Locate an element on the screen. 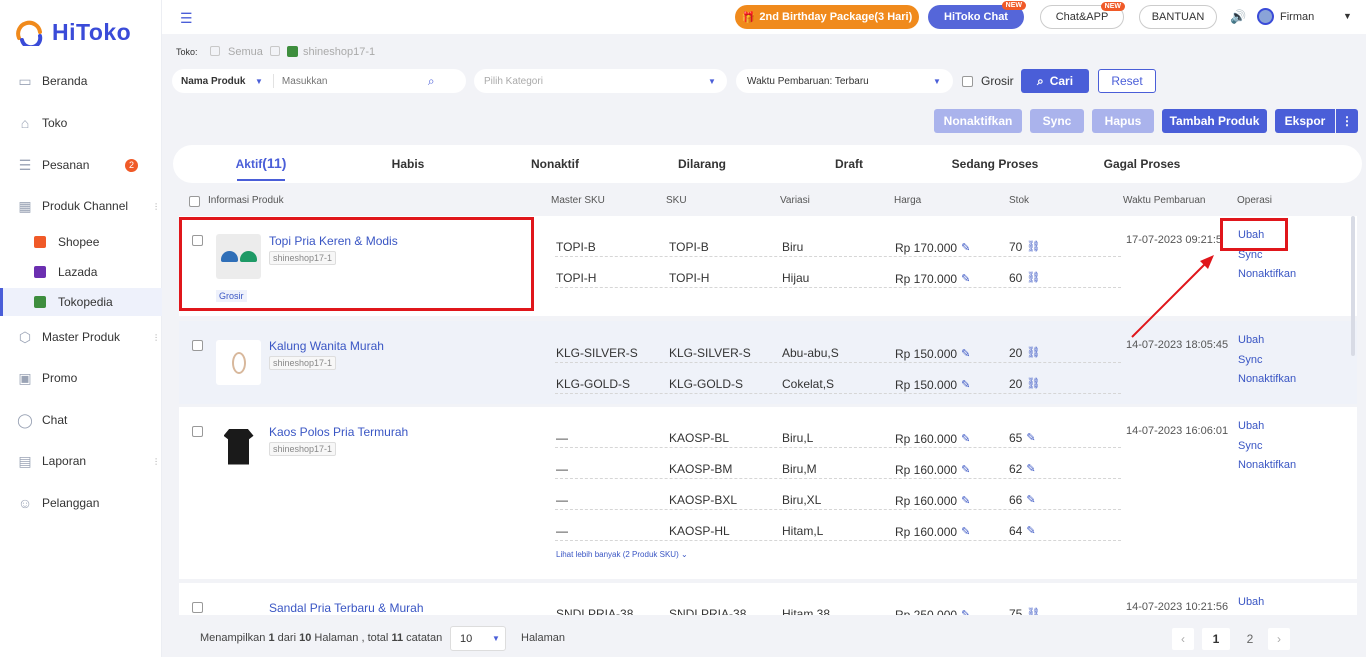 Image resolution: width=1366 pixels, height=657 pixels. search-button: ⌕ Cari is located at coordinates (1055, 81).